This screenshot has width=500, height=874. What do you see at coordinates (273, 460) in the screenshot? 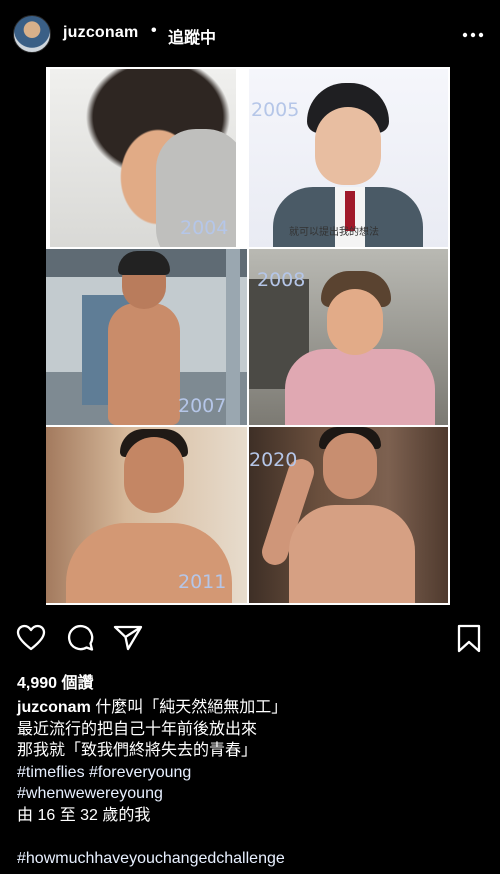
I see `year-label: 2020` at bounding box center [273, 460].